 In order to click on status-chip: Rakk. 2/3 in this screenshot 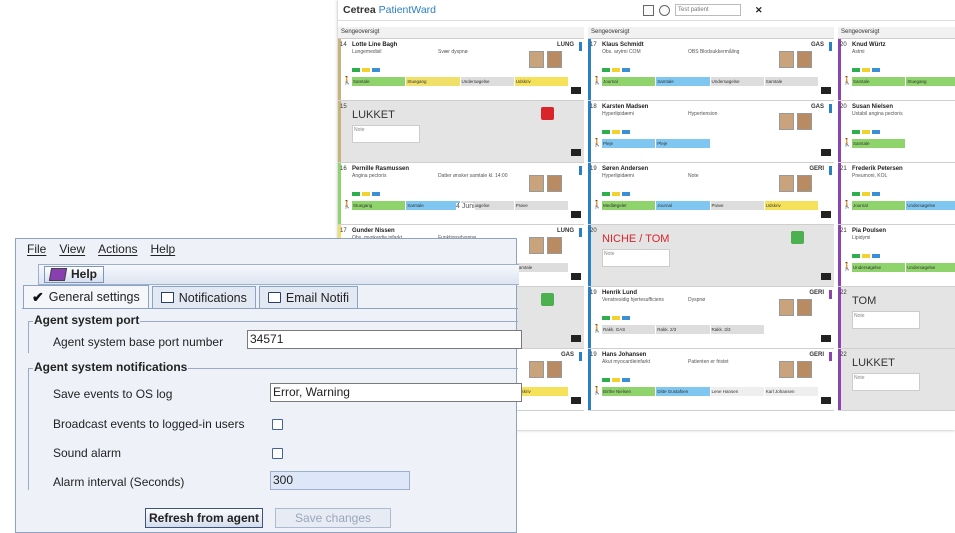, I will do `click(683, 329)`.